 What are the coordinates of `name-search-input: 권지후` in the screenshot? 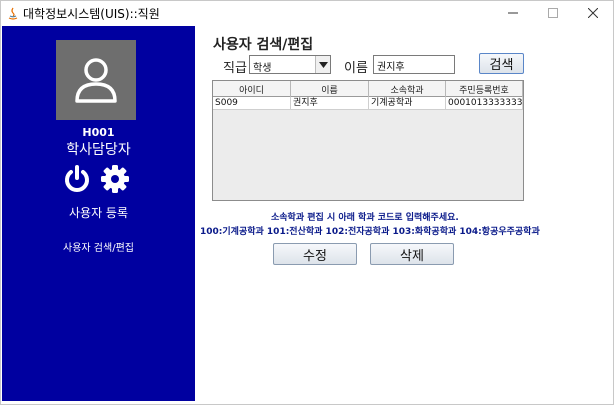 It's located at (414, 64).